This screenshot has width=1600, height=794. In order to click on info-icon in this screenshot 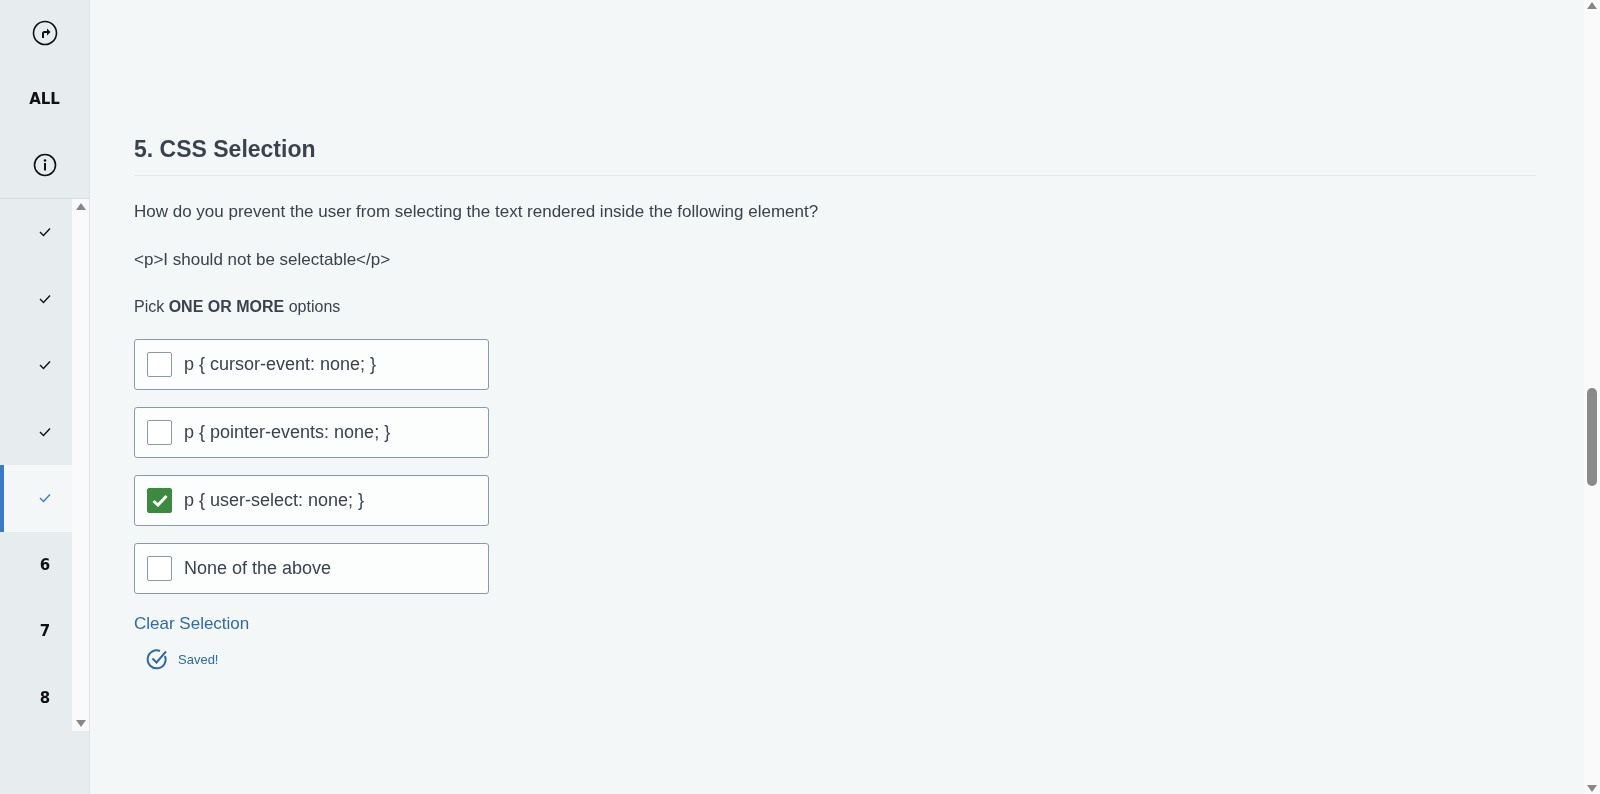, I will do `click(44, 165)`.